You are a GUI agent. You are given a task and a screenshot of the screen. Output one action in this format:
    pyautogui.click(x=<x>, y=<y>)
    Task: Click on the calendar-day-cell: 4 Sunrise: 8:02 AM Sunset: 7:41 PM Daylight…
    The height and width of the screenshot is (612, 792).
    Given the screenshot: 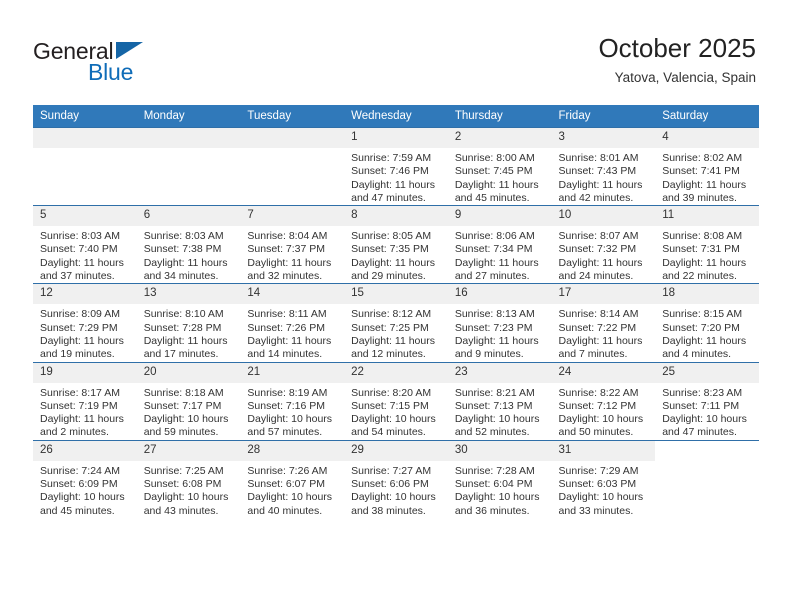 What is the action you would take?
    pyautogui.click(x=707, y=166)
    